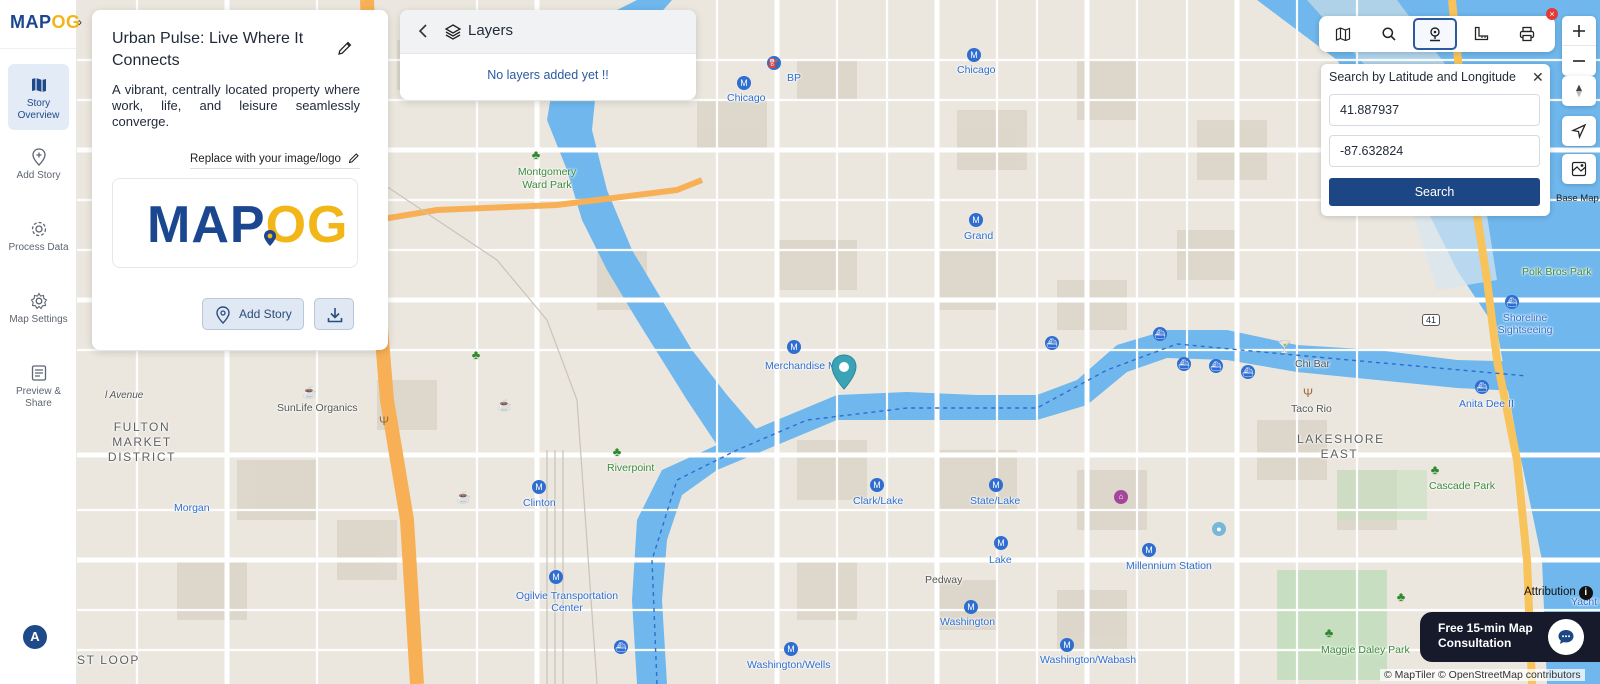 The height and width of the screenshot is (684, 1600). Describe the element at coordinates (1579, 131) in the screenshot. I see `geolocate-button` at that location.